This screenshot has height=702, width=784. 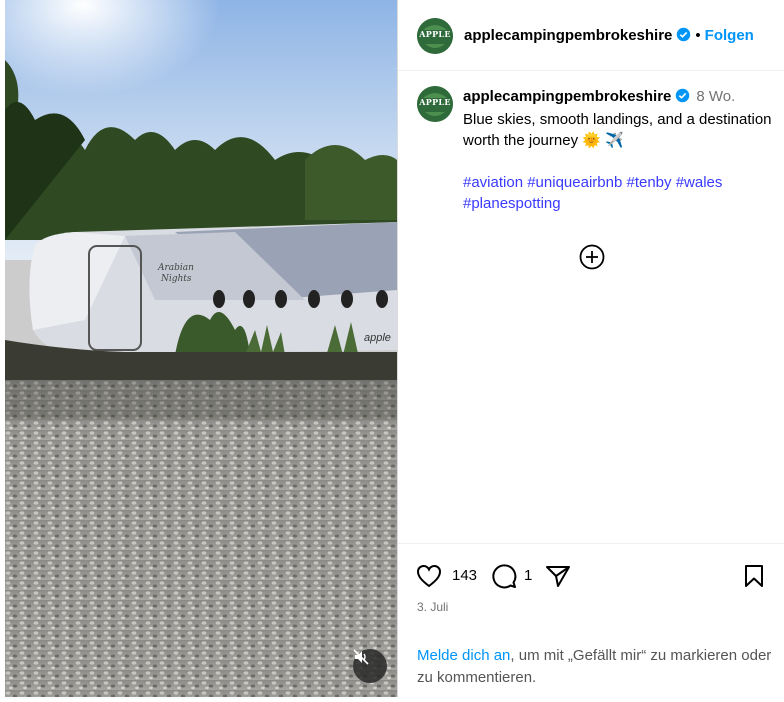 I want to click on post-age: 8 Wo., so click(x=716, y=96).